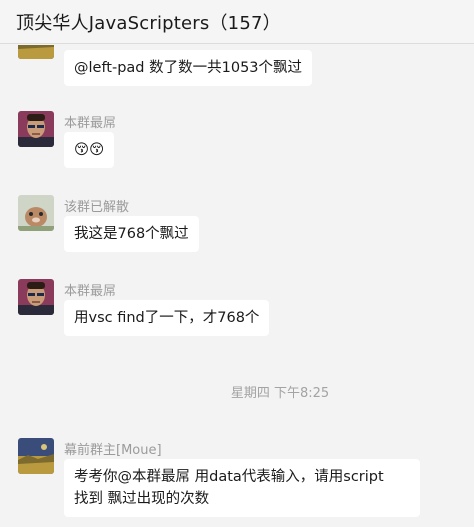 Image resolution: width=474 pixels, height=527 pixels. I want to click on message-text: 我这是768个飘过, so click(131, 234).